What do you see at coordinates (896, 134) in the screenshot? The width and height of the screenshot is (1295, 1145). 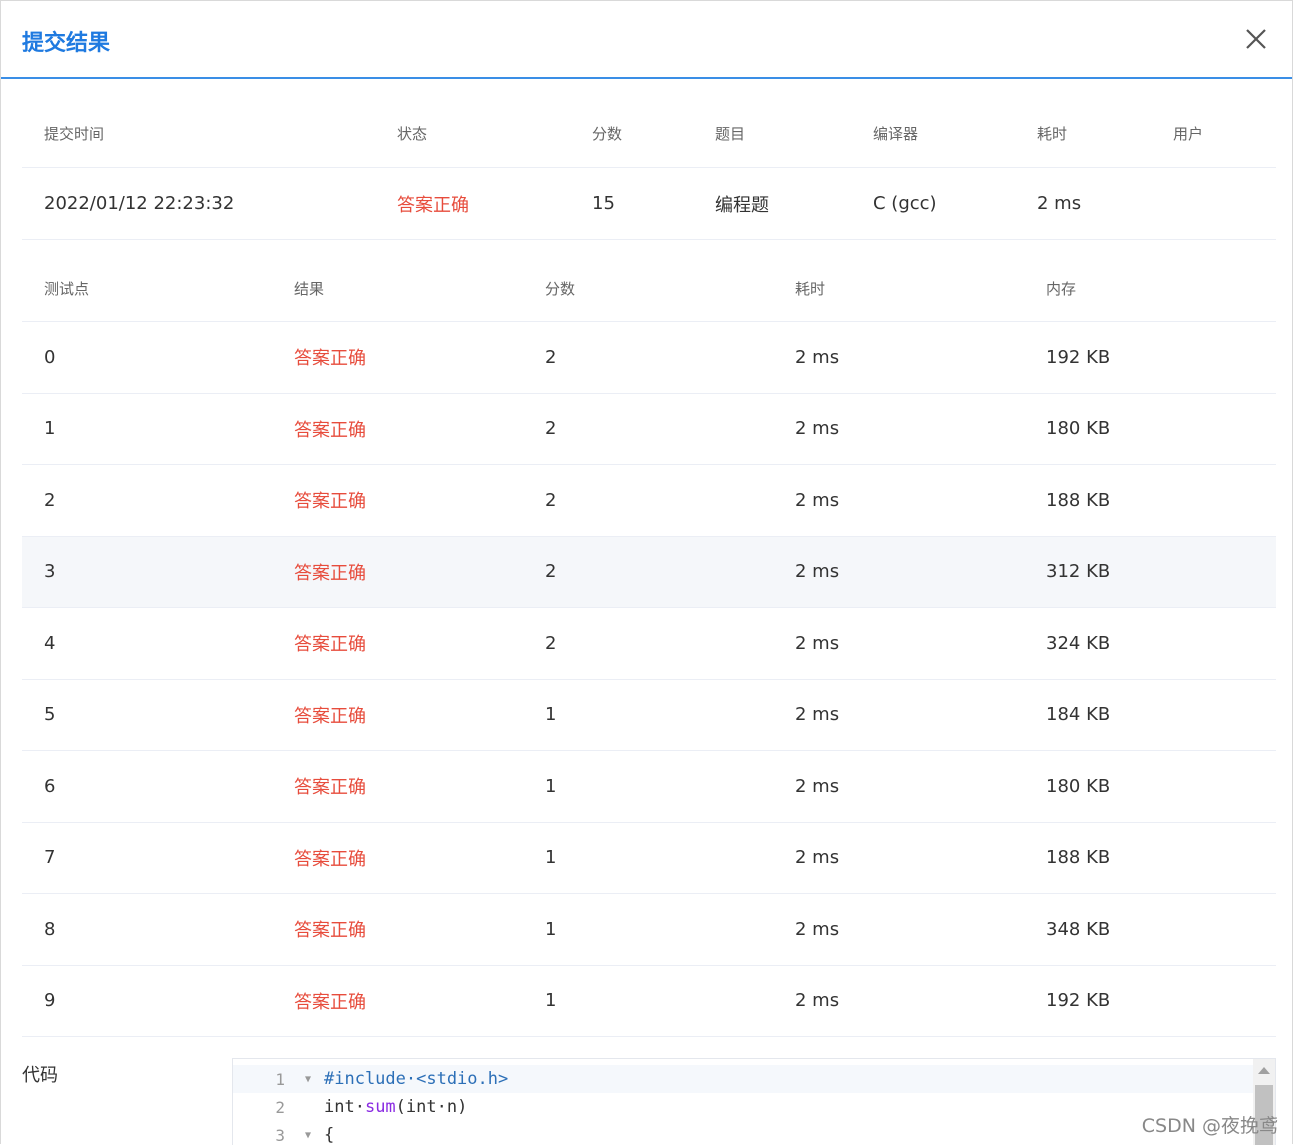 I see `header-compiler: 编译器` at bounding box center [896, 134].